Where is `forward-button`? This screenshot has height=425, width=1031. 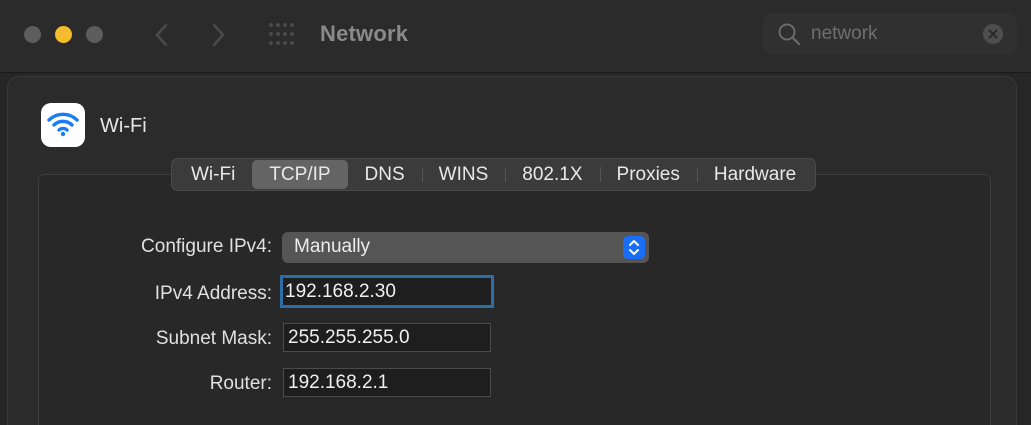
forward-button is located at coordinates (218, 35).